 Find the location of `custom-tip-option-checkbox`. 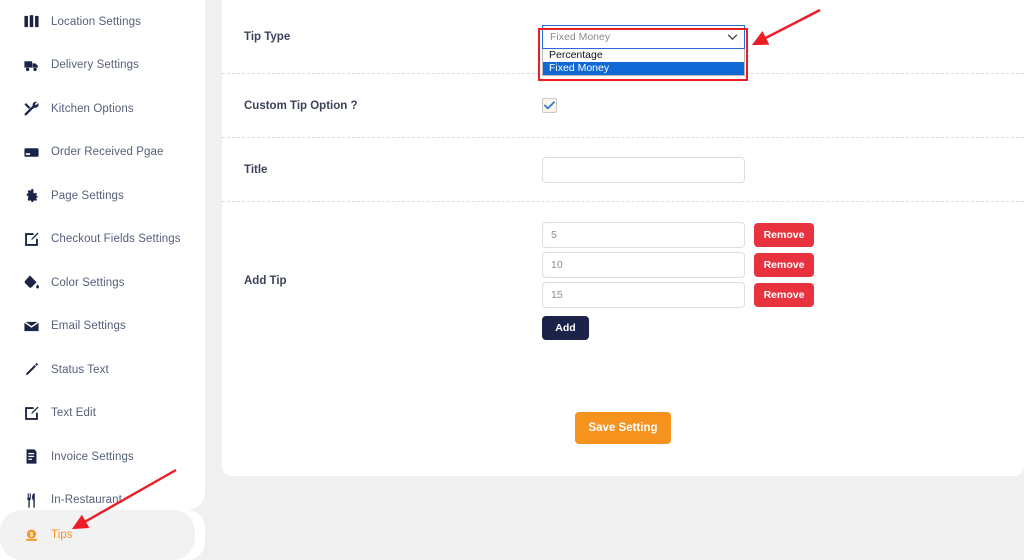

custom-tip-option-checkbox is located at coordinates (549, 105).